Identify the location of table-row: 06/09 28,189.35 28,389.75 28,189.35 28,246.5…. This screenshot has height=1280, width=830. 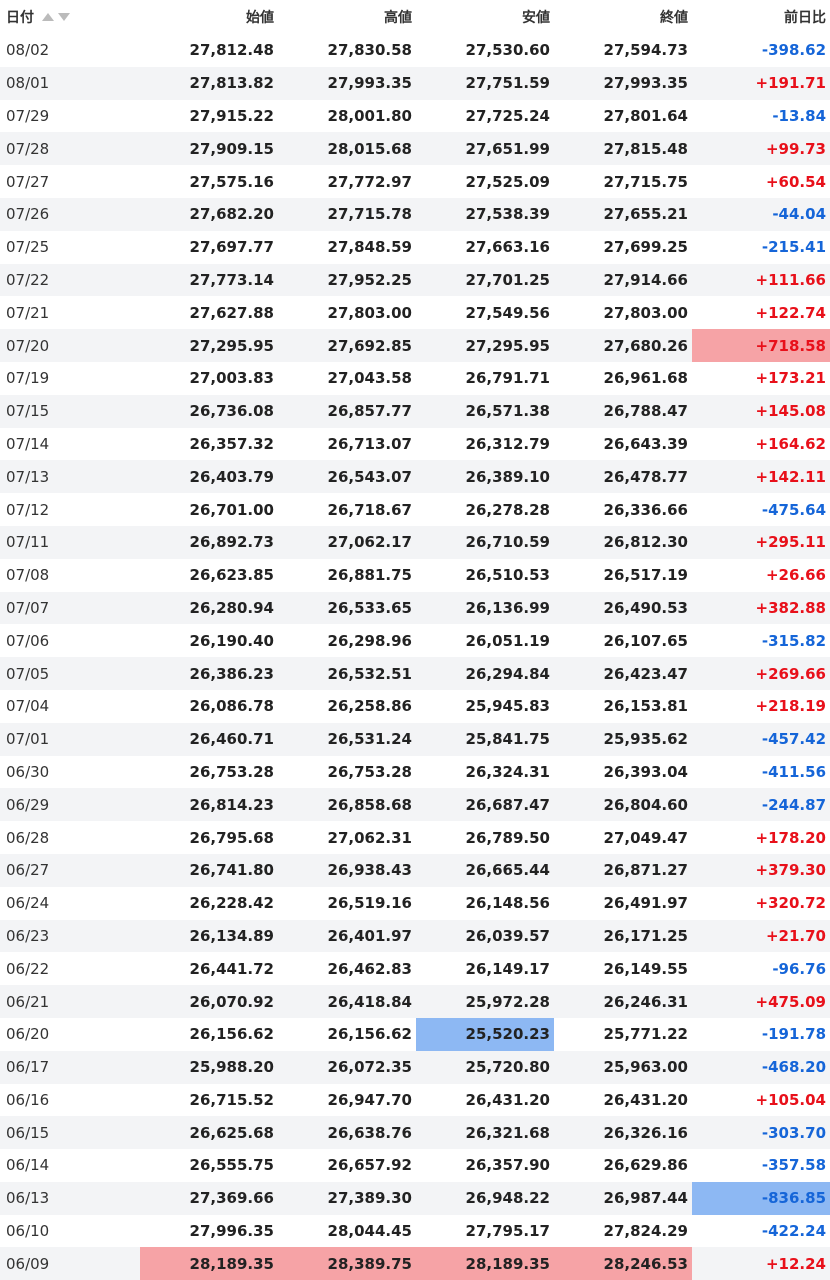
(415, 1263).